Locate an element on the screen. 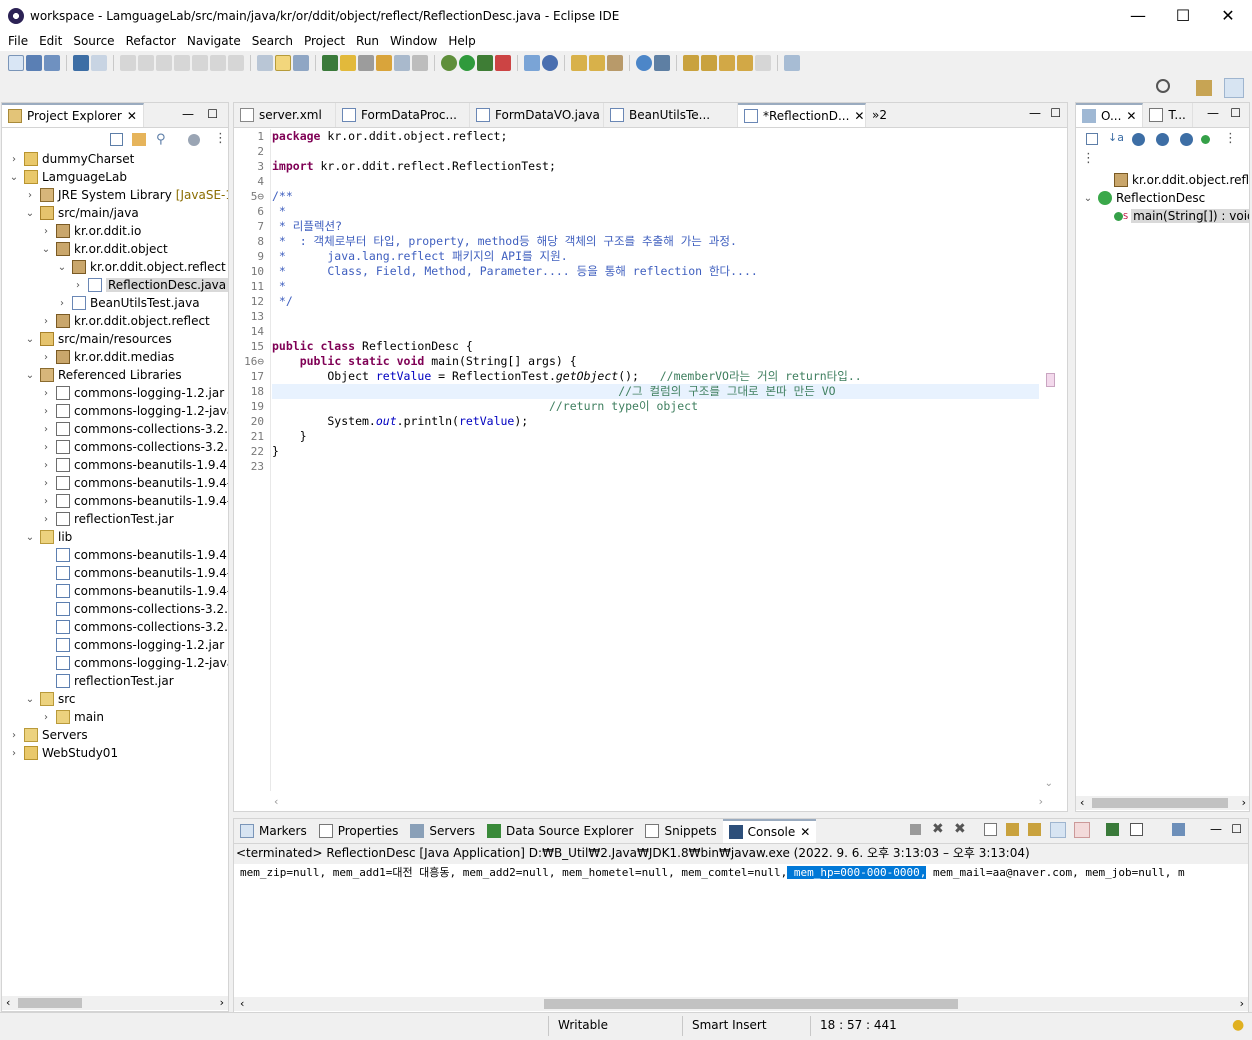  minimize-editor-icon: — is located at coordinates (1035, 113).